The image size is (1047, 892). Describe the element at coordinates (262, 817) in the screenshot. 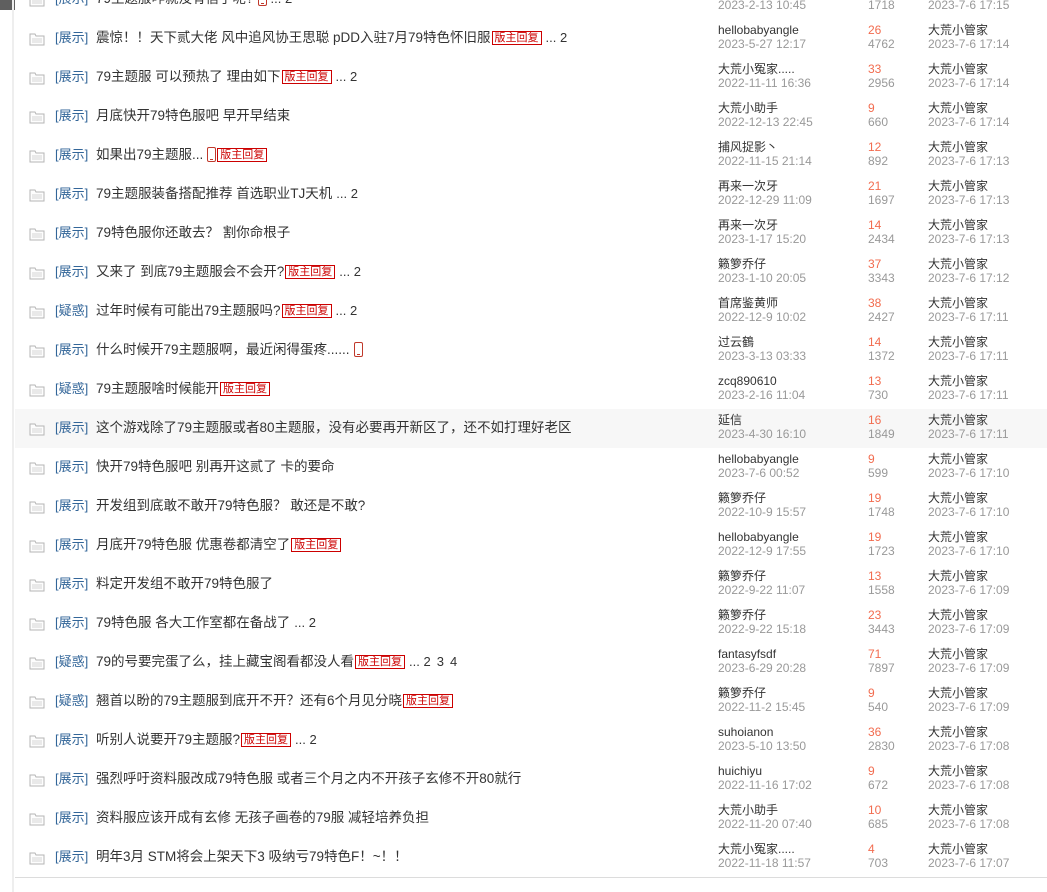

I see `thread-title-link: 资料服应该开成有玄修 无孩子画卷的79服 减轻培养负担` at that location.